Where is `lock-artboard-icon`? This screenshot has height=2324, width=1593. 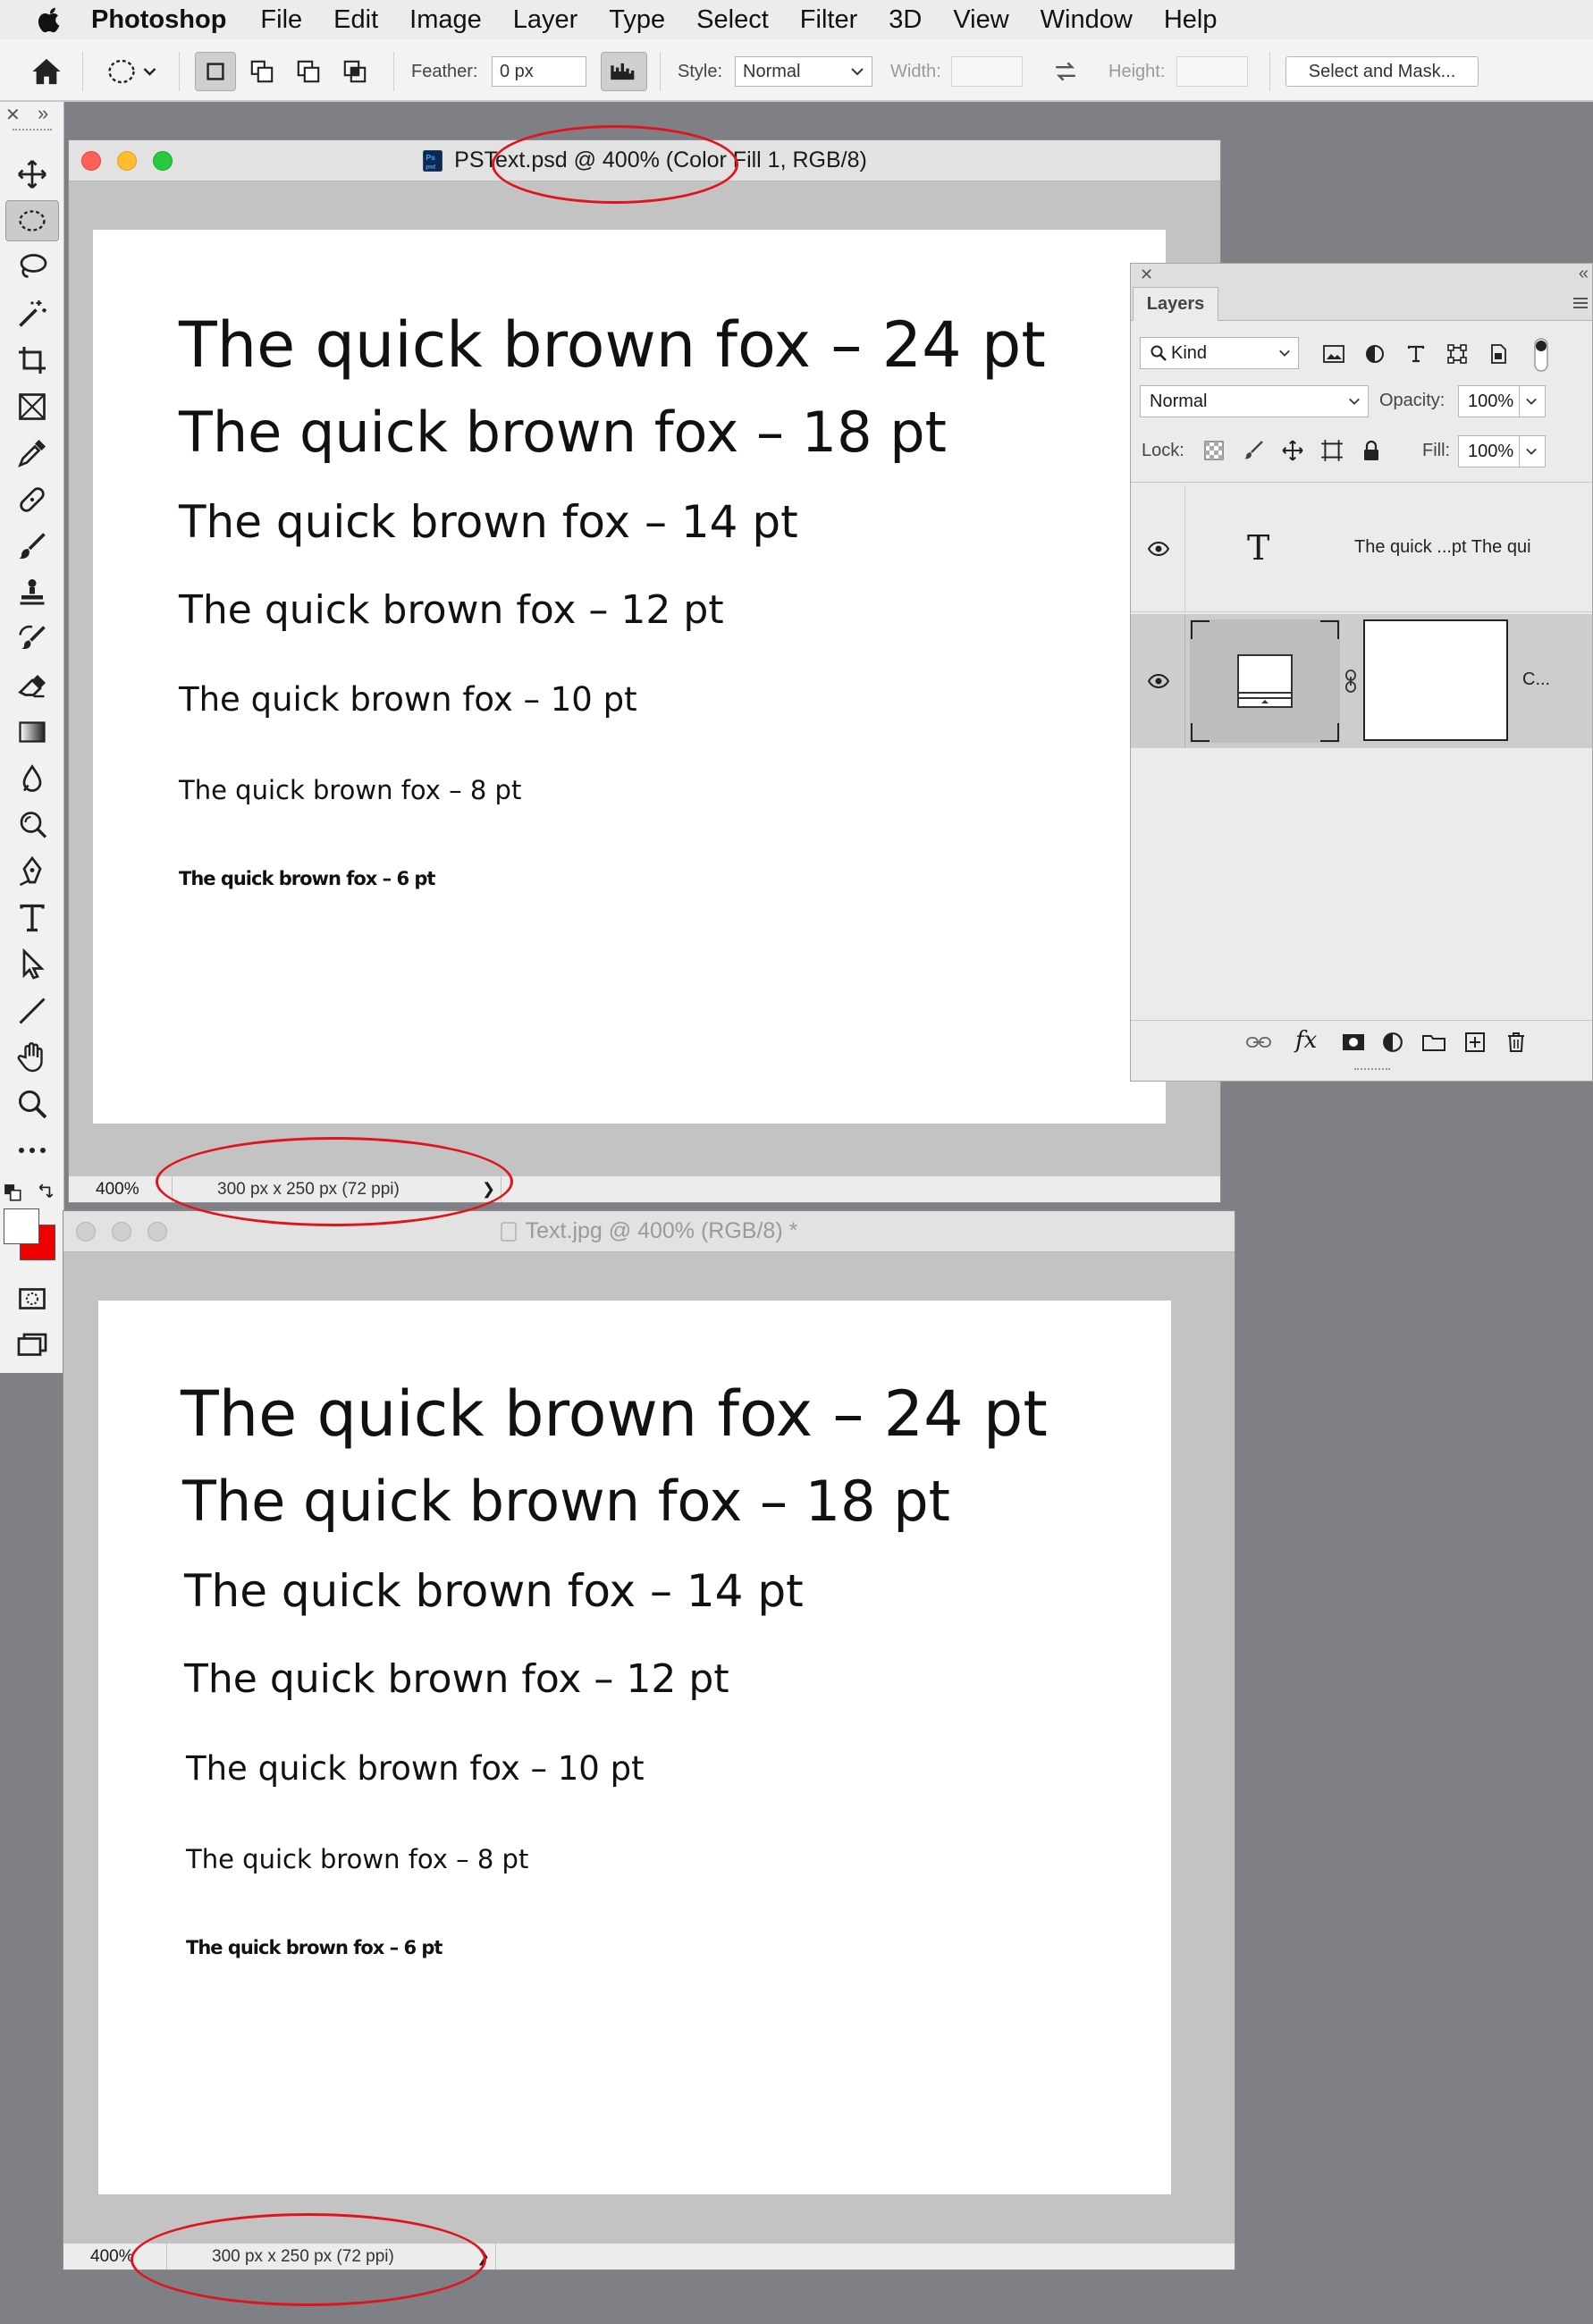 lock-artboard-icon is located at coordinates (1332, 451).